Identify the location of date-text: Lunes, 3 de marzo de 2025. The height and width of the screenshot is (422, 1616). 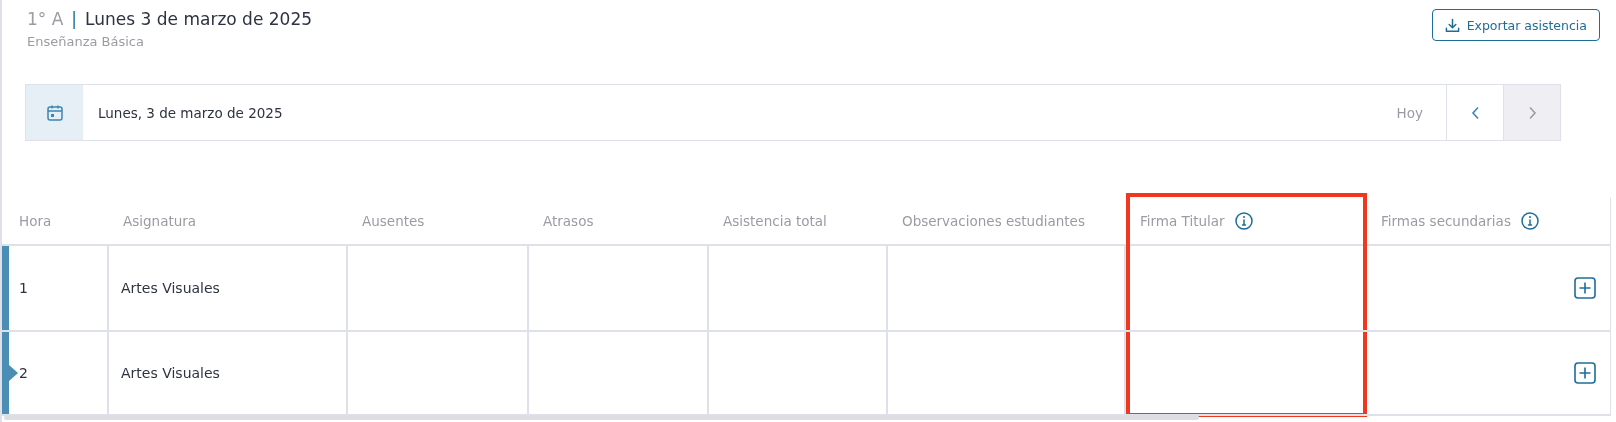
(190, 113).